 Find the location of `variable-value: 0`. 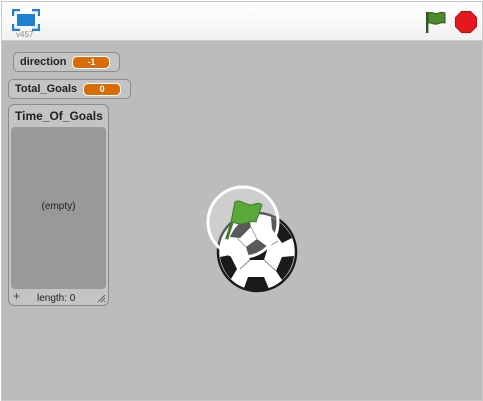

variable-value: 0 is located at coordinates (102, 89).